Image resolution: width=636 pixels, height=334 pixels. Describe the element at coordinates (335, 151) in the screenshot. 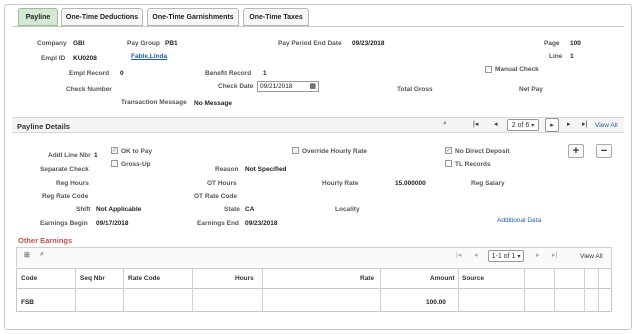

I see `override-hourly-rate-label: Override Hourly Rate` at that location.